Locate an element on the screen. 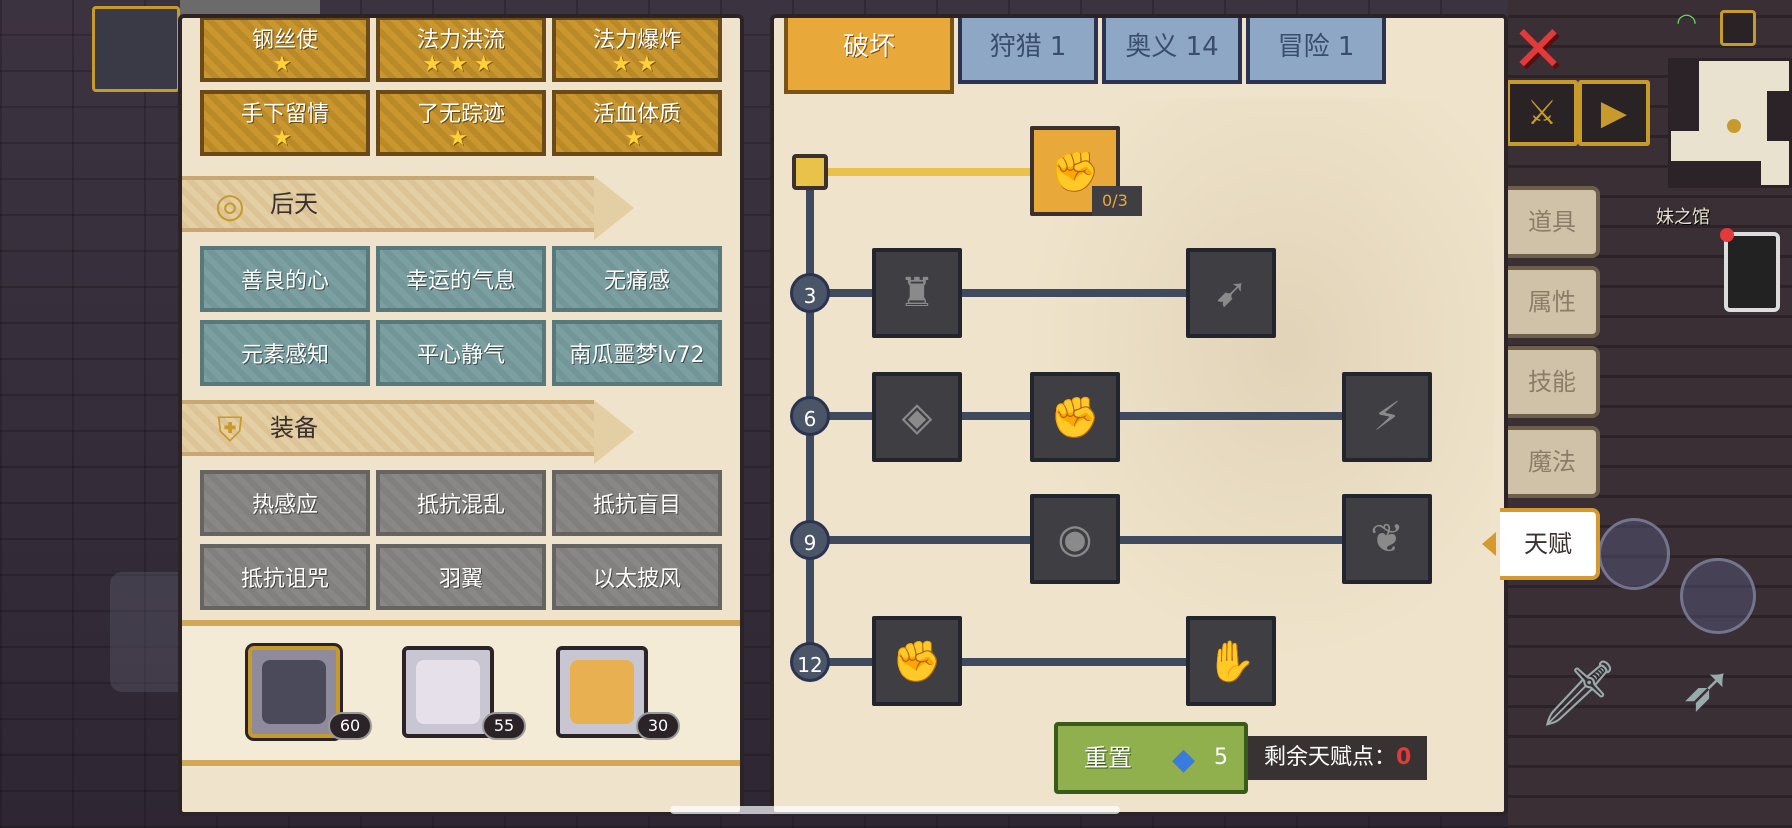  torso-icon: ♜ is located at coordinates (917, 293).